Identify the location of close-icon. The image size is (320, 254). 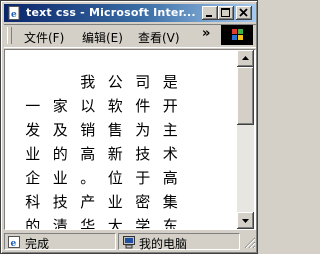
(243, 12).